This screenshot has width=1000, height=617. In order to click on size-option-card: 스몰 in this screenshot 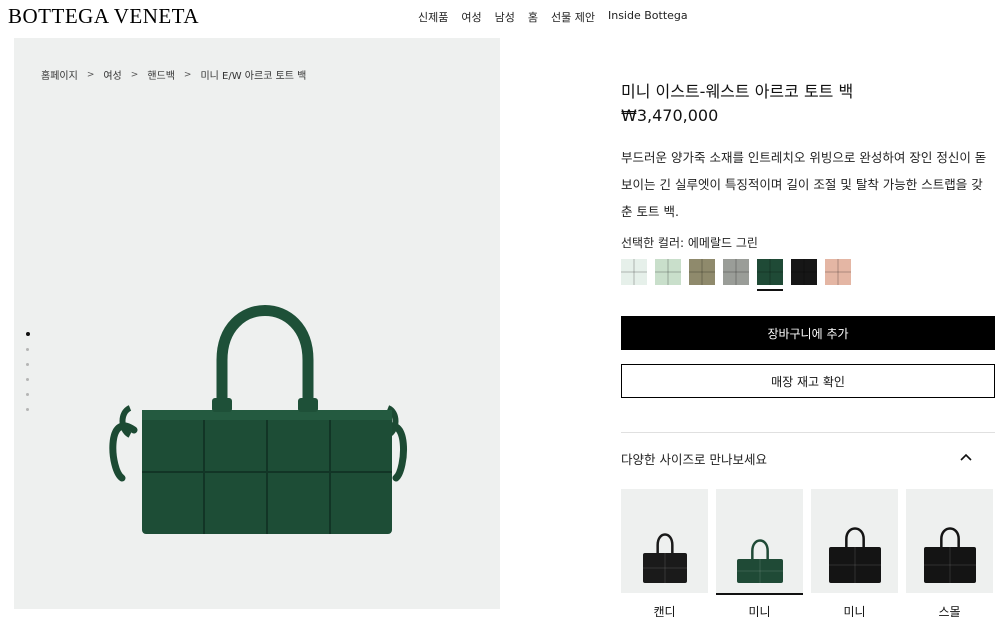, I will do `click(949, 553)`.